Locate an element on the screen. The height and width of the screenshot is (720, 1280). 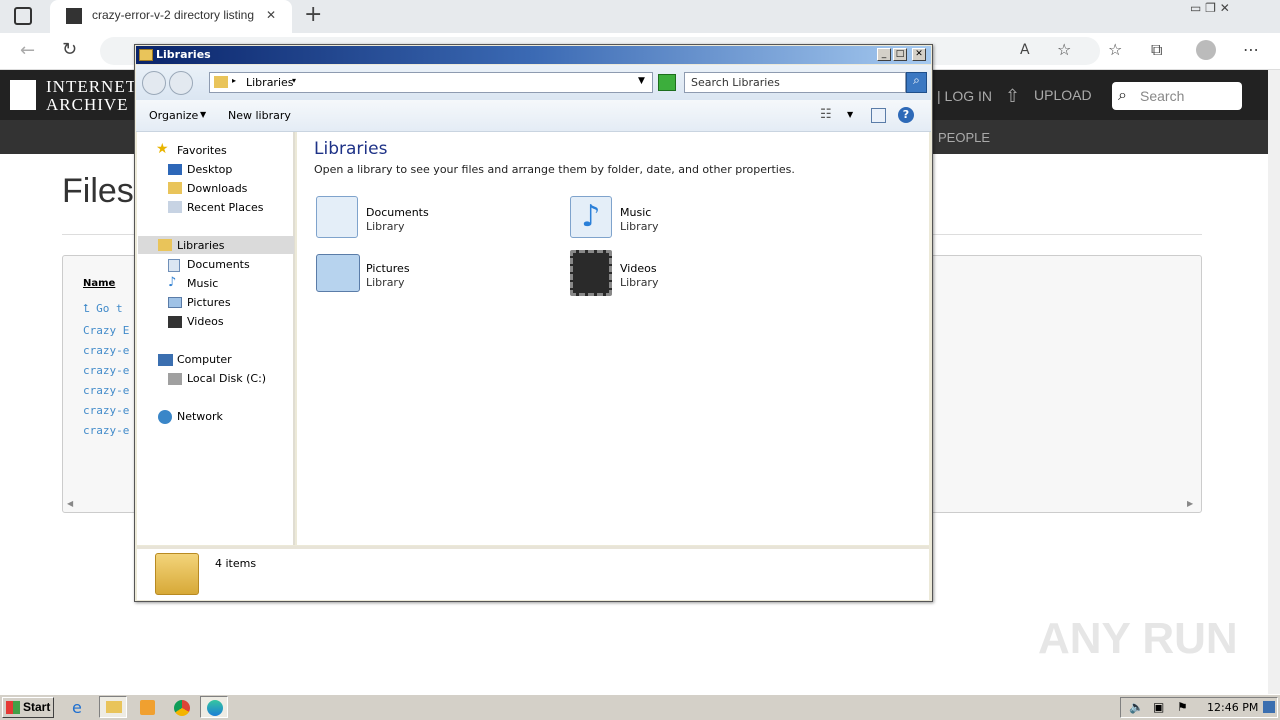
explorer-title-bar: Libraries _ □ ✕ is located at coordinates (533, 55).